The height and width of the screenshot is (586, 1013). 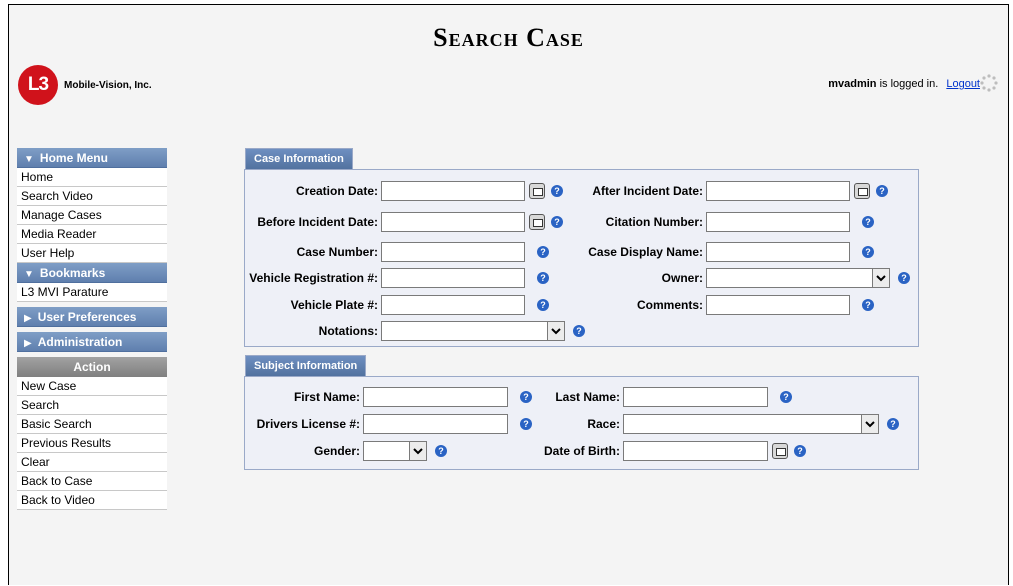 I want to click on drivers-license-input, so click(x=435, y=424).